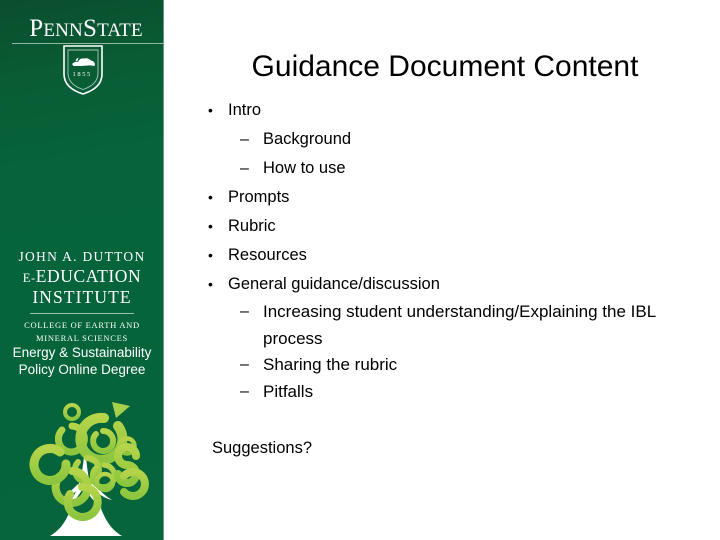 This screenshot has width=720, height=540. What do you see at coordinates (446, 365) in the screenshot?
I see `sub-bullet-item: – Sharing the rubric` at bounding box center [446, 365].